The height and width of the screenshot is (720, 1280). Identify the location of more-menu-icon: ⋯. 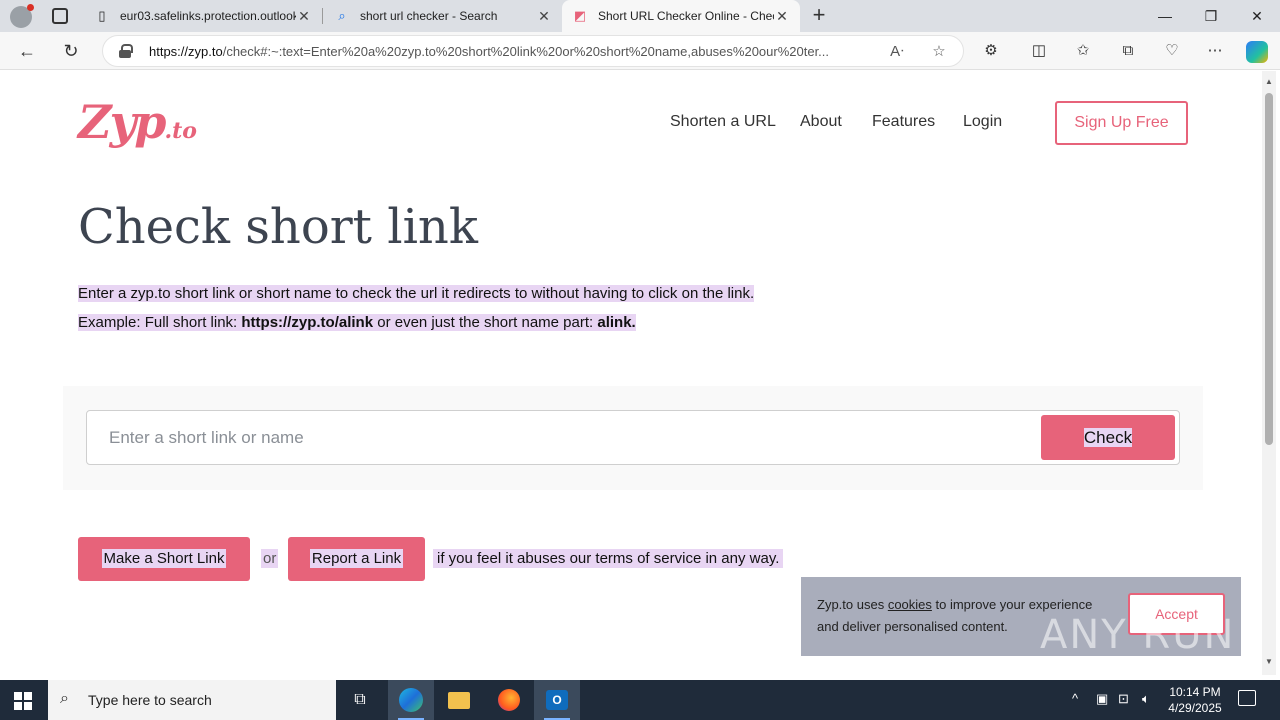
(1215, 51).